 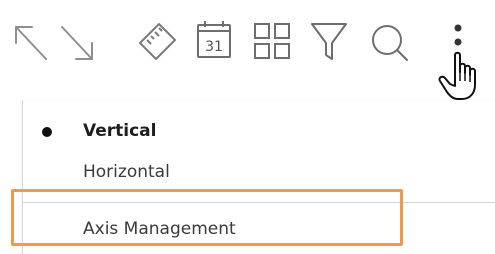 I want to click on ruler-icon, so click(x=158, y=45).